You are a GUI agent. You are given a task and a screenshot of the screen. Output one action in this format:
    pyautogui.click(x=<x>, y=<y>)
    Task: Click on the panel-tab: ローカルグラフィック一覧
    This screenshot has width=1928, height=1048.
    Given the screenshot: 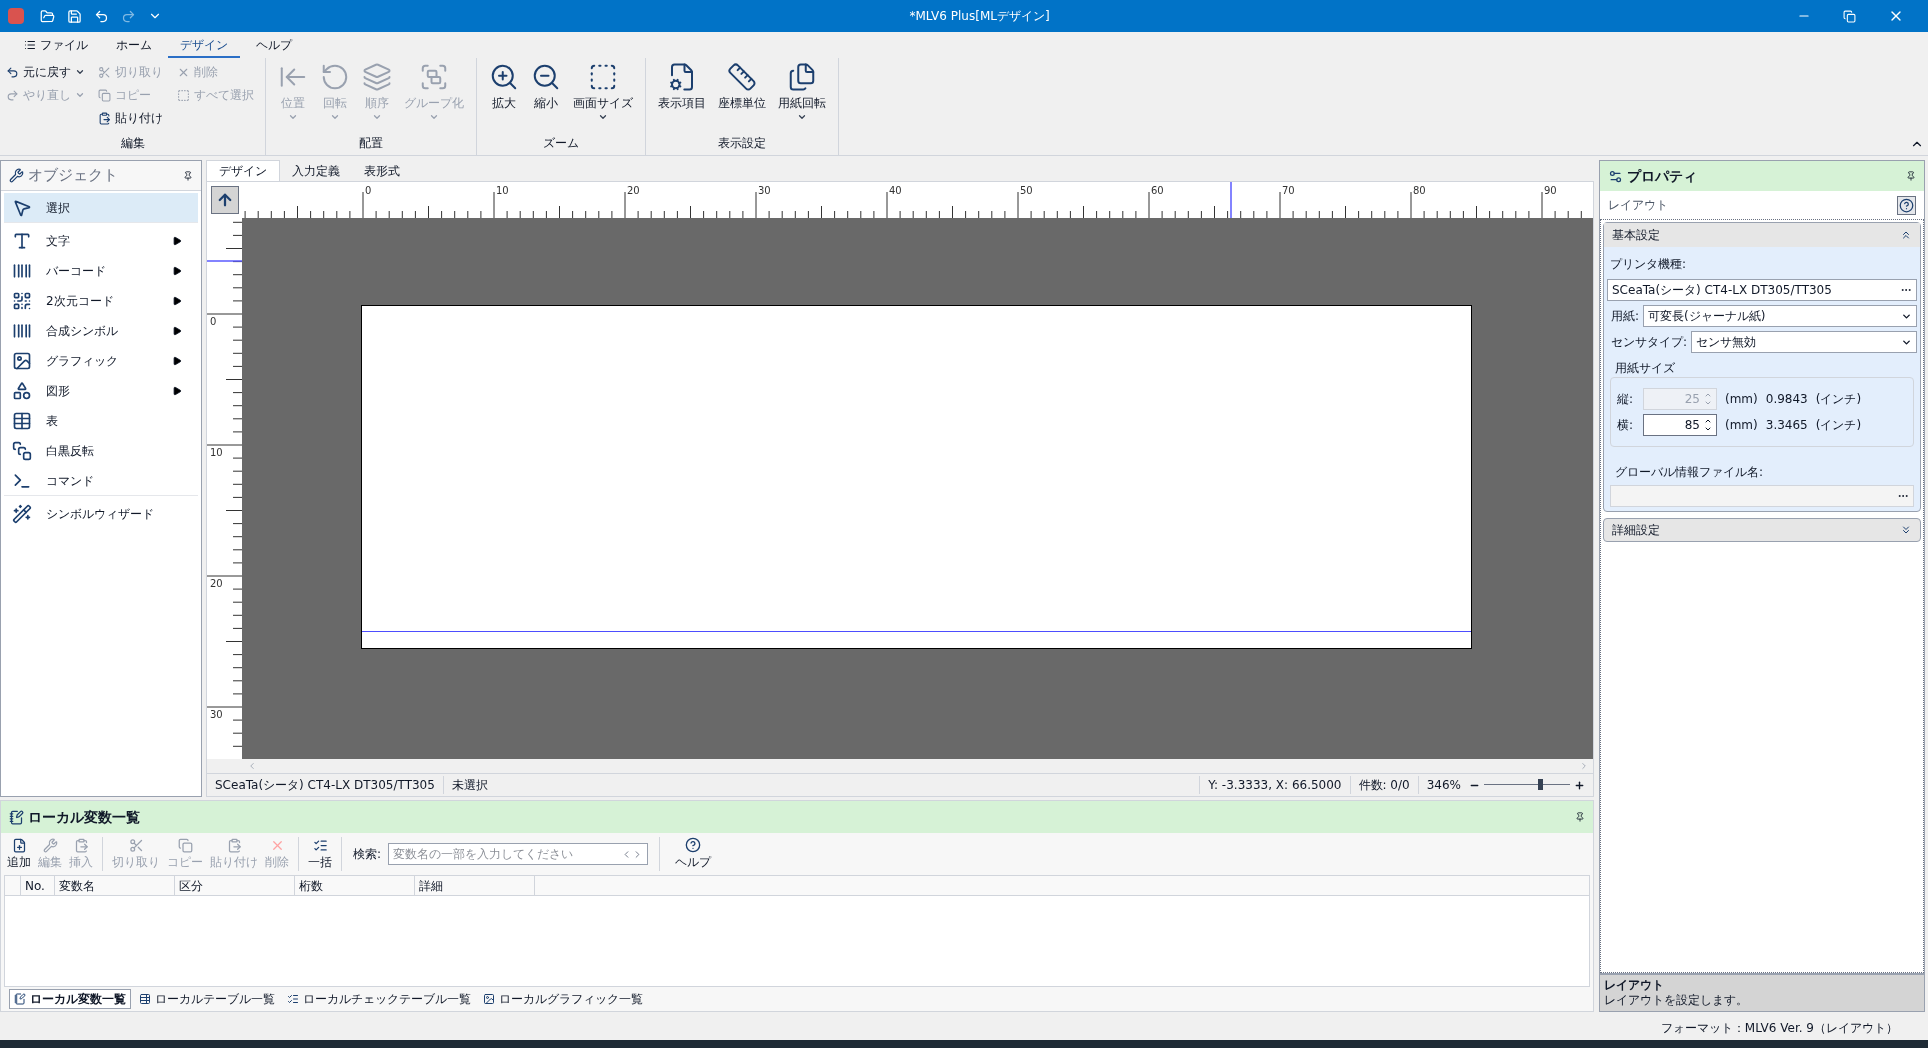 What is the action you would take?
    pyautogui.click(x=563, y=999)
    